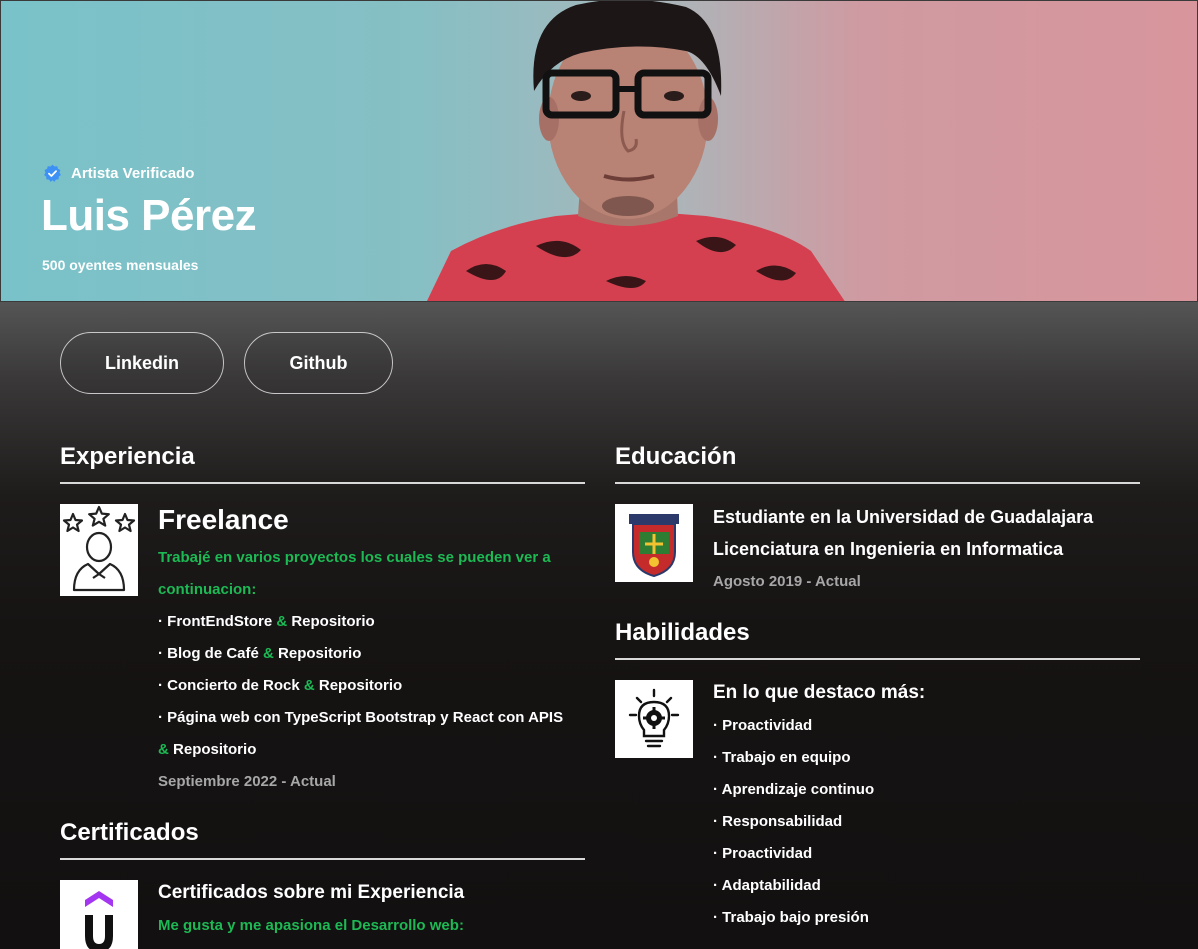 The width and height of the screenshot is (1198, 949). Describe the element at coordinates (778, 821) in the screenshot. I see `skill-item: · Responsabilidad` at that location.